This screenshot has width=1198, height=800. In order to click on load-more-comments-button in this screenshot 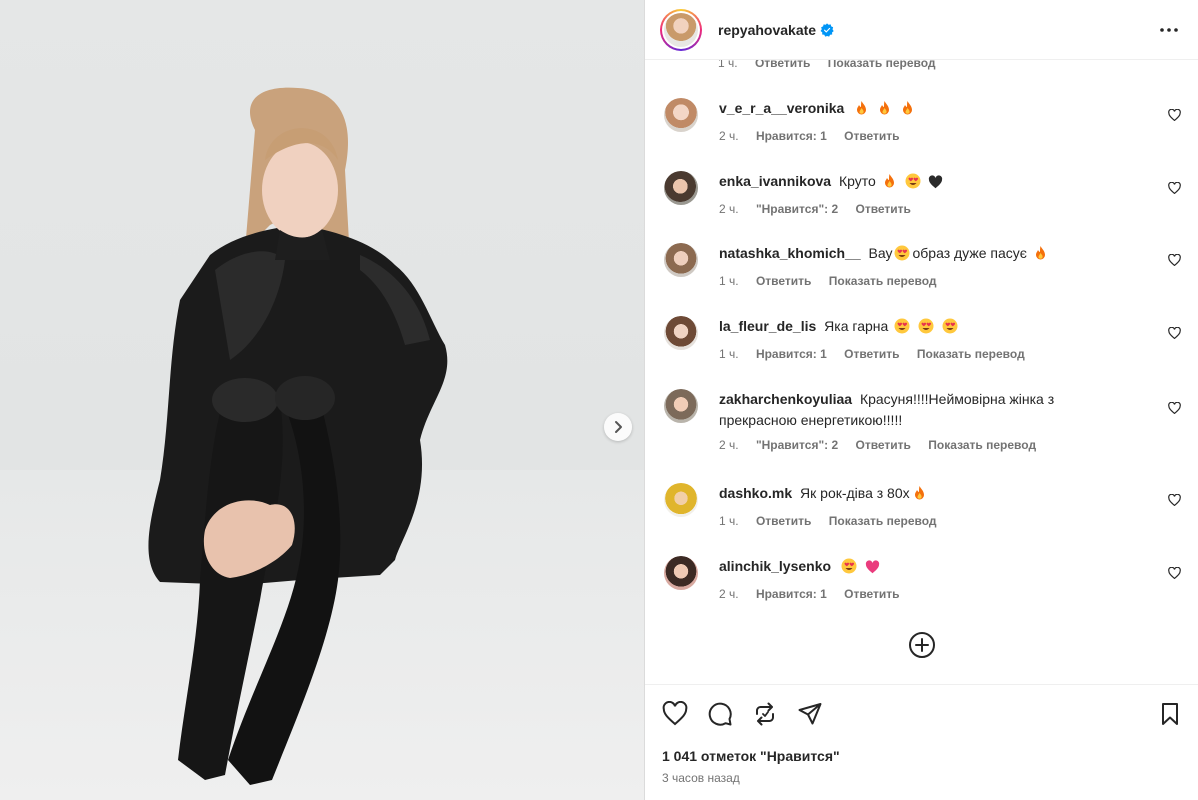, I will do `click(922, 645)`.